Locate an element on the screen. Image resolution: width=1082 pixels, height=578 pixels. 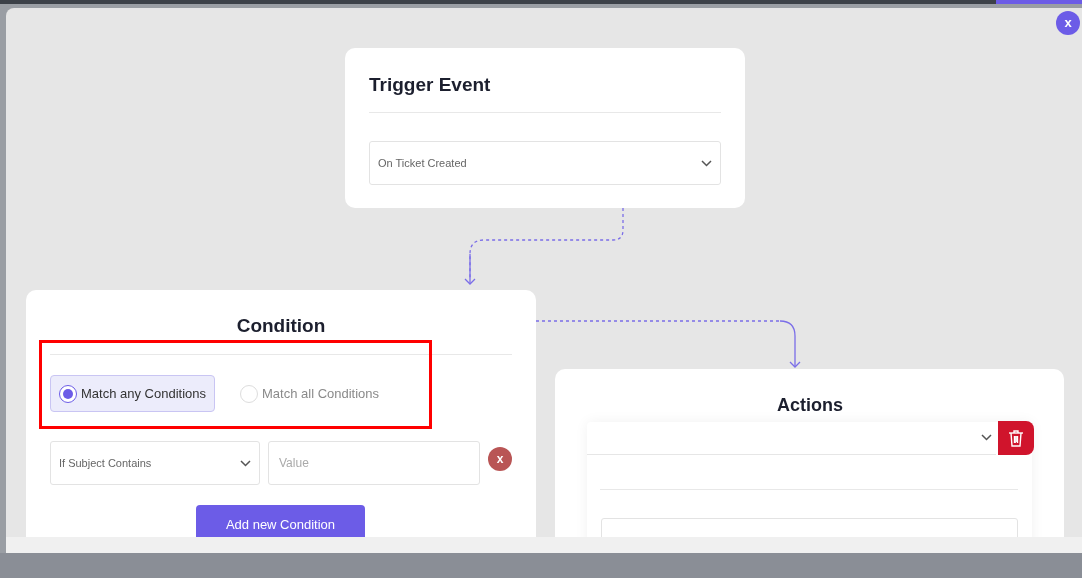
card-title: Actions is located at coordinates (810, 405).